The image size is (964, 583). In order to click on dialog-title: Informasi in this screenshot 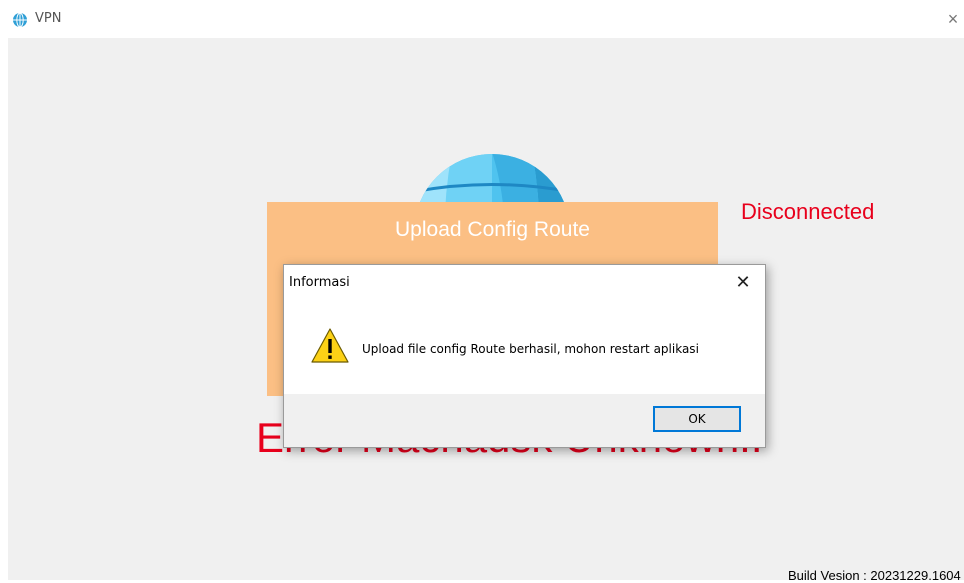, I will do `click(319, 282)`.